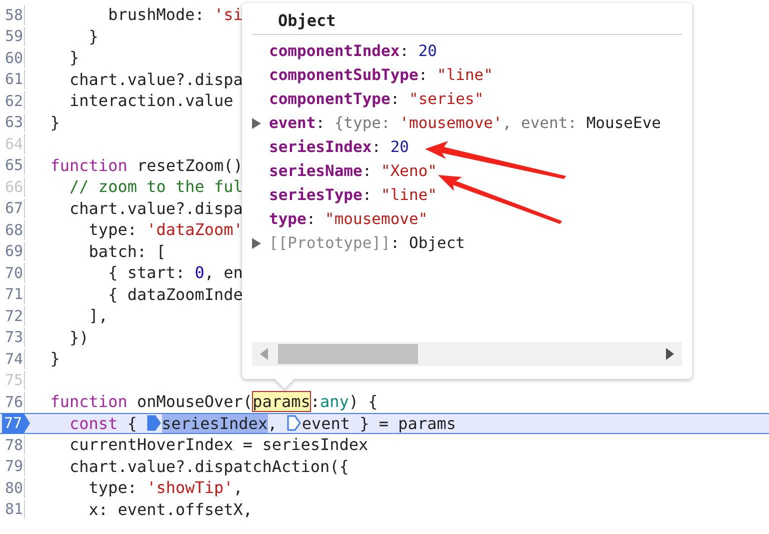  What do you see at coordinates (146, 165) in the screenshot?
I see `code-line: function resetZoom()` at bounding box center [146, 165].